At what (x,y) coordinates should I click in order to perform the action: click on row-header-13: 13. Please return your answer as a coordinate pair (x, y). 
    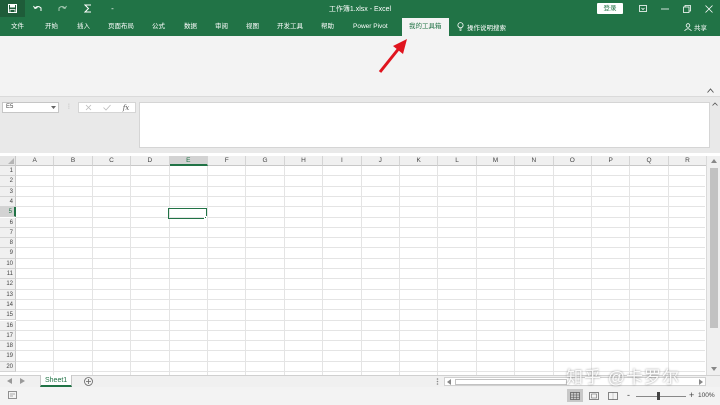
    Looking at the image, I should click on (8, 294).